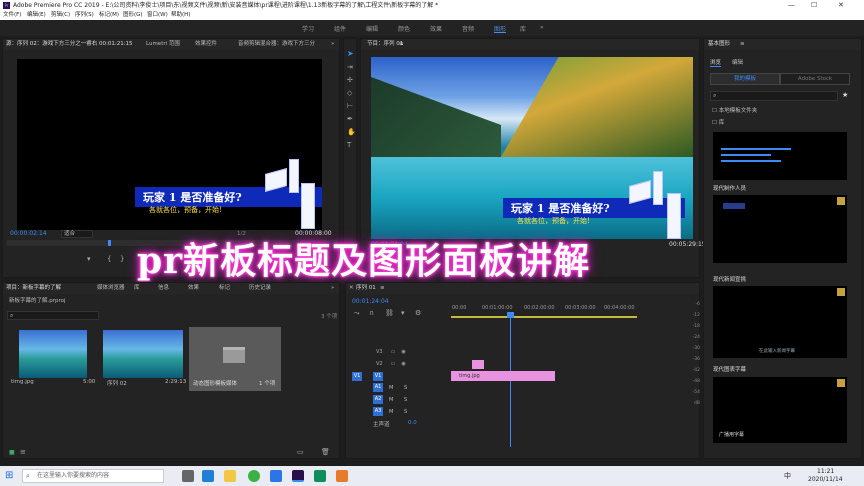 The image size is (864, 486). Describe the element at coordinates (500, 28) in the screenshot. I see `workspace-graphics: 图形` at that location.